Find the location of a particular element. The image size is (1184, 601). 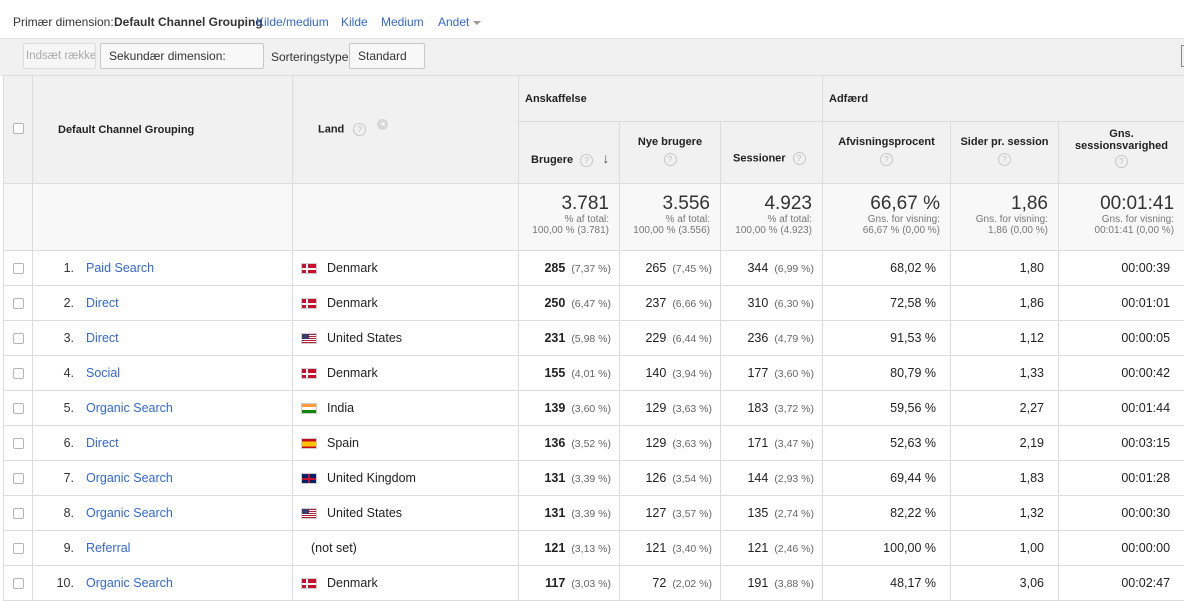

column-header-duration-label-1: Gns. is located at coordinates (1121, 134).